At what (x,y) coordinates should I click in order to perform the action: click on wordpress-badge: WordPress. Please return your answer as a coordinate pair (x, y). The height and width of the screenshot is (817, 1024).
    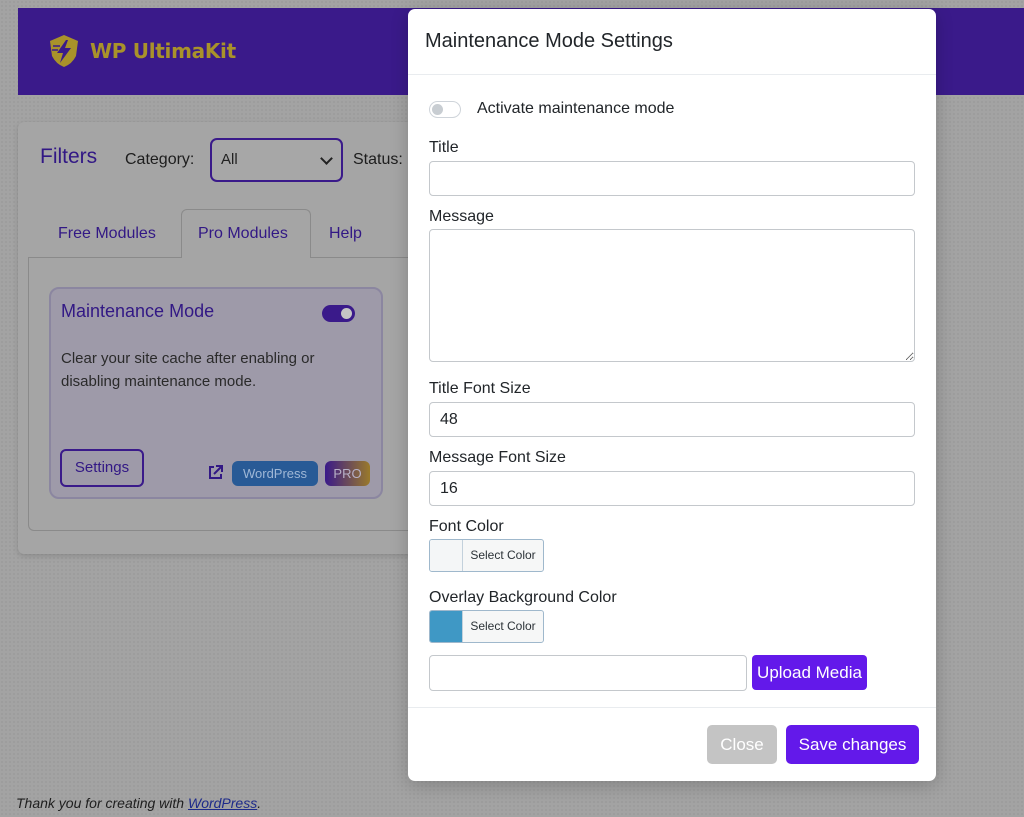
    Looking at the image, I should click on (275, 473).